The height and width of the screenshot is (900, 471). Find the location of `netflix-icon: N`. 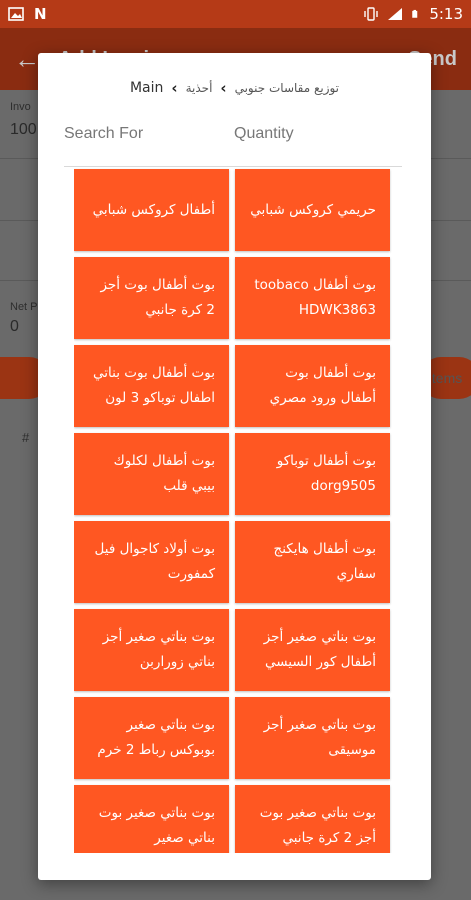

netflix-icon: N is located at coordinates (40, 14).